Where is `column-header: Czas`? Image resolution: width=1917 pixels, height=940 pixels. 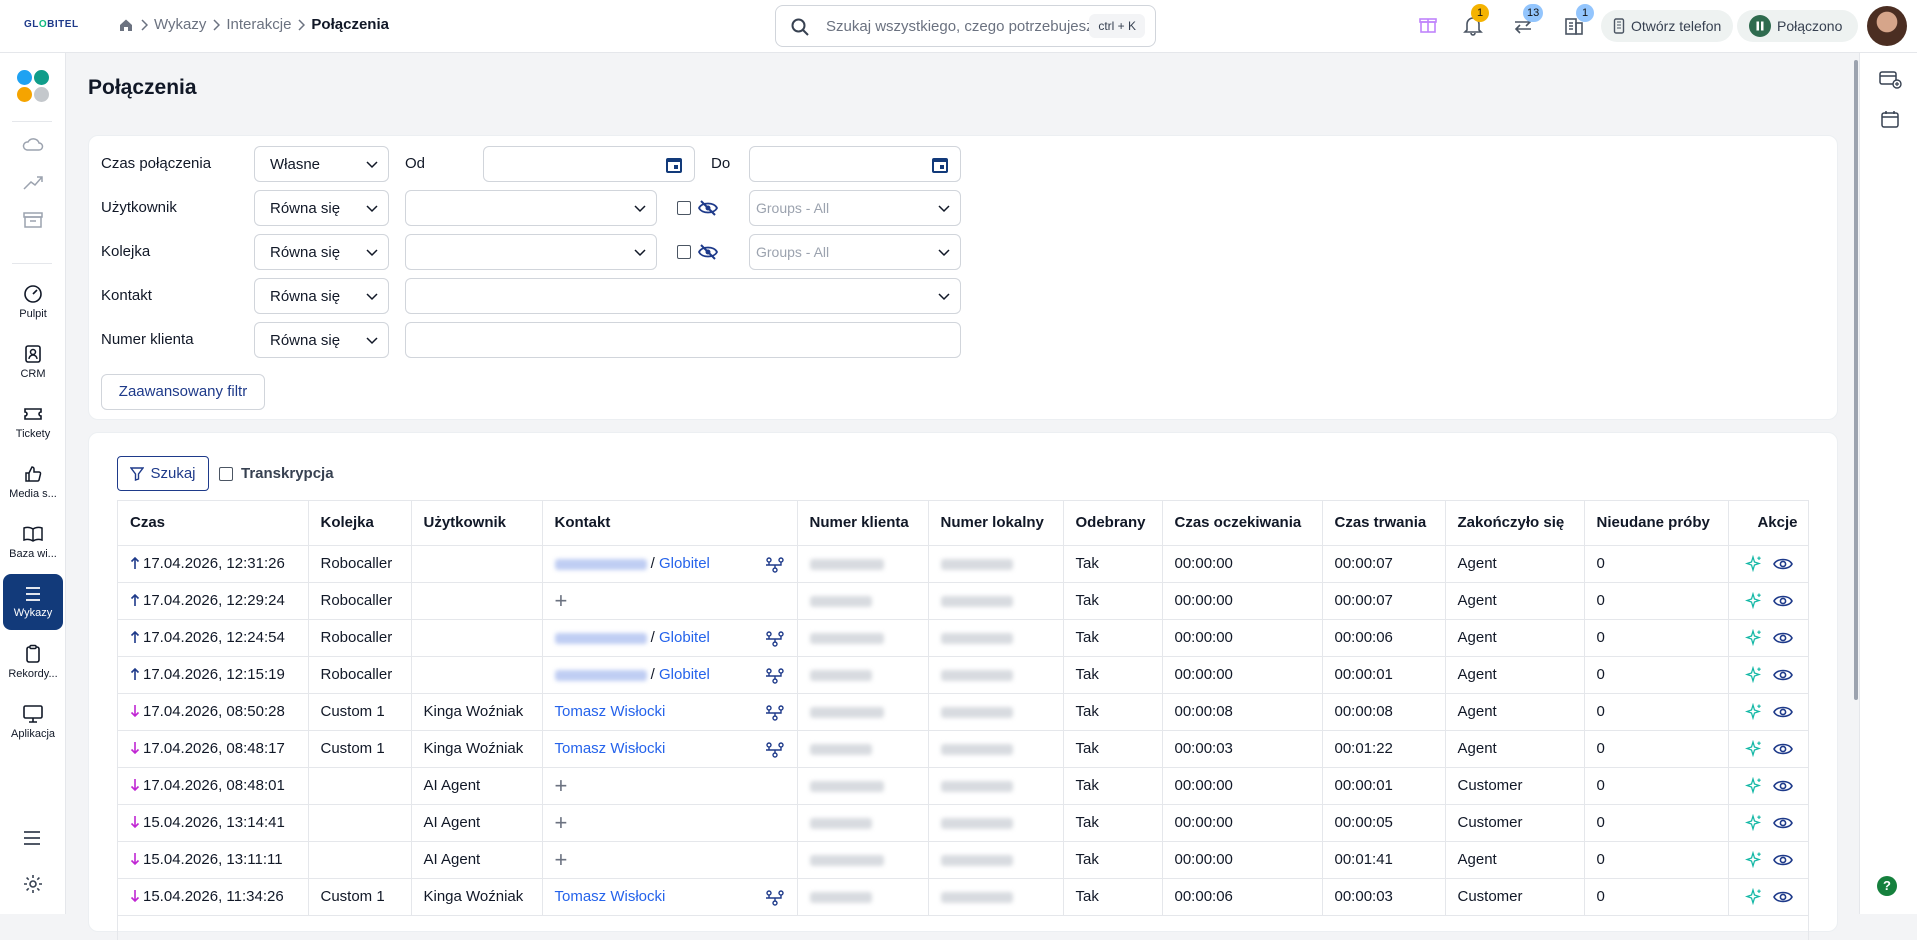 column-header: Czas is located at coordinates (213, 523).